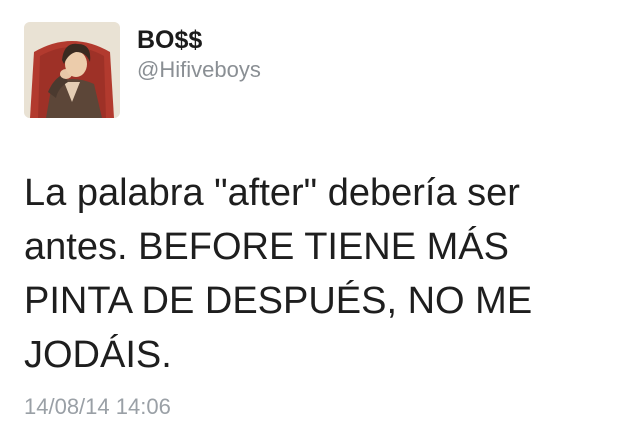 This screenshot has height=439, width=640. I want to click on tweet-text-line: antes. BEFORE TIENE MÁS, so click(267, 247).